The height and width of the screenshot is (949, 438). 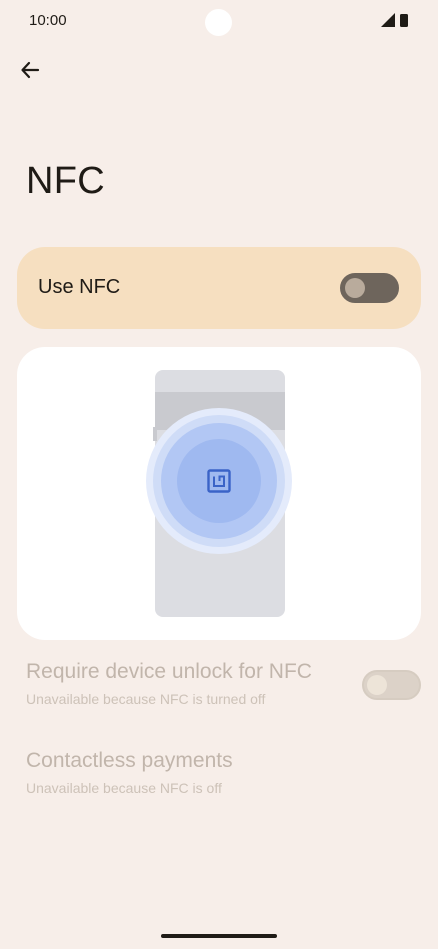 What do you see at coordinates (79, 287) in the screenshot?
I see `use-nfc-label: Use NFC` at bounding box center [79, 287].